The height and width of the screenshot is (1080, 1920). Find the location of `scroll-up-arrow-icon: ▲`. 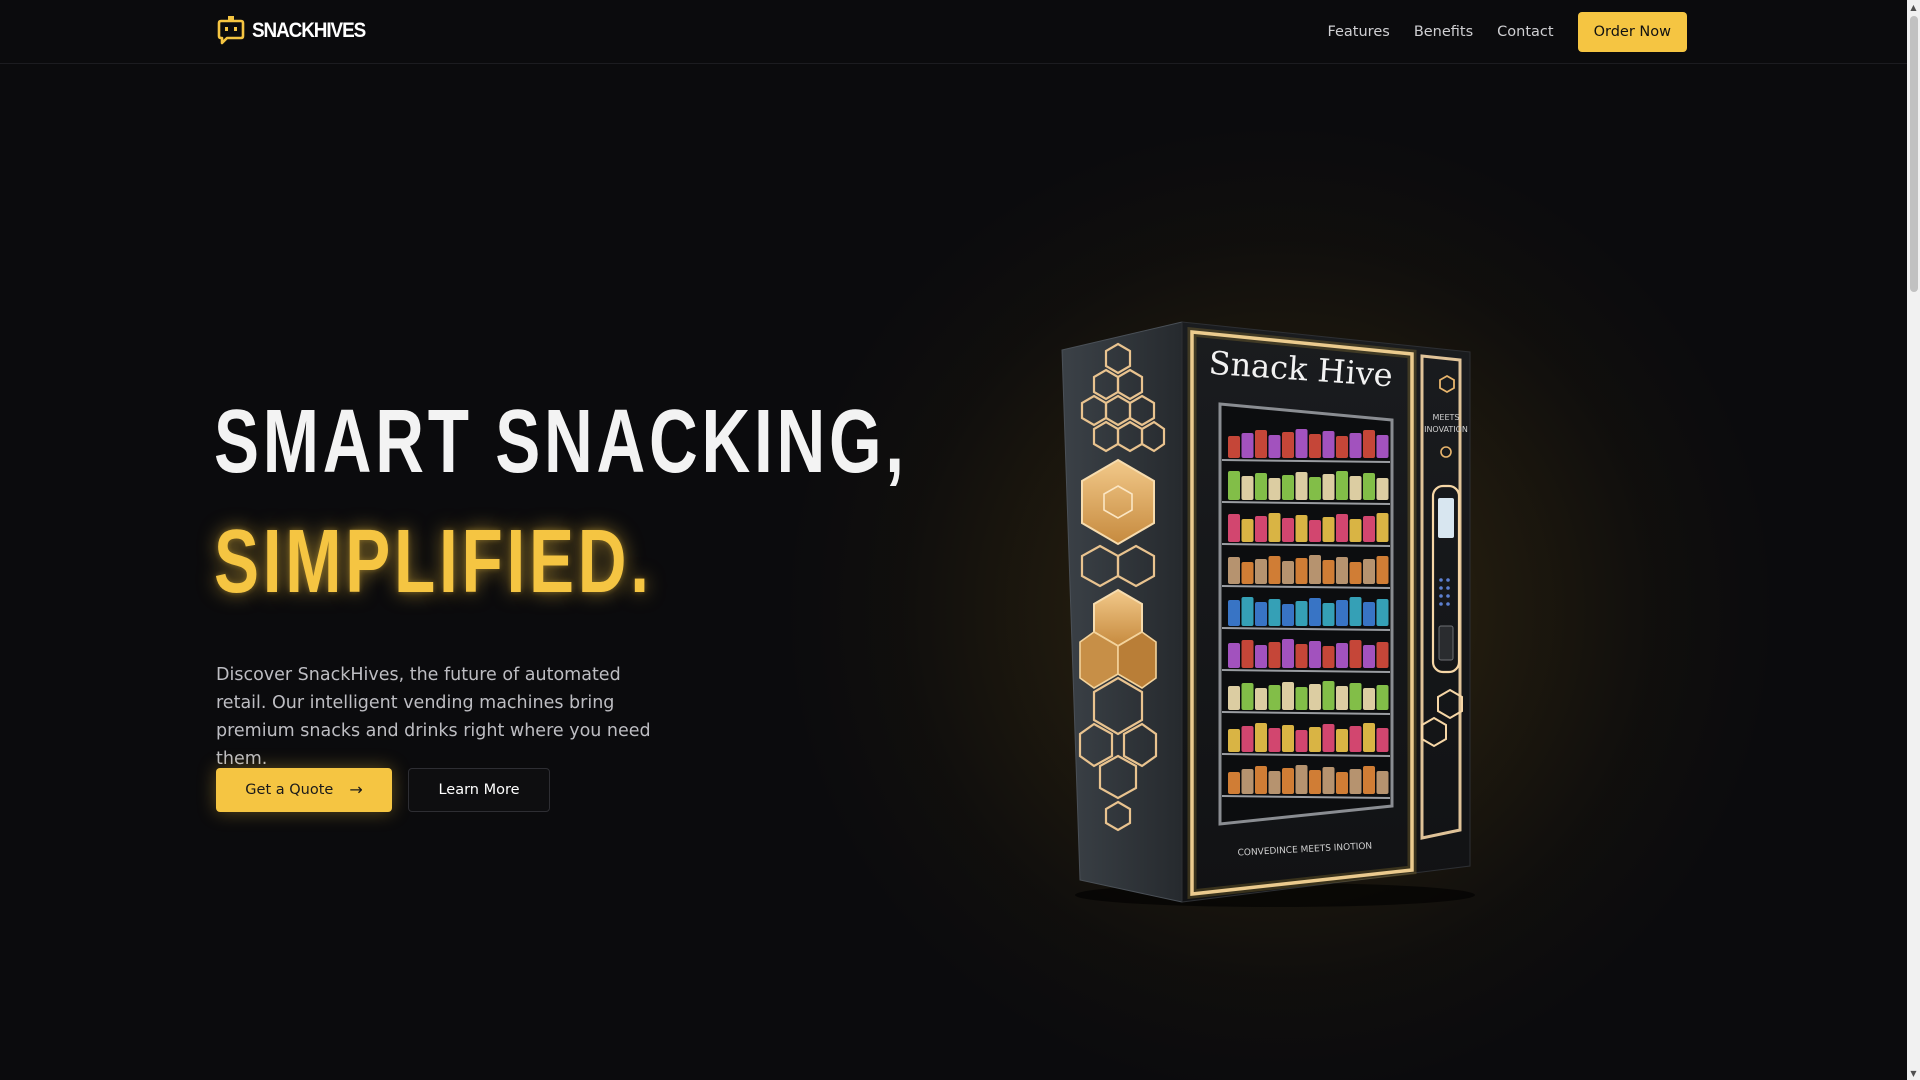

scroll-up-arrow-icon: ▲ is located at coordinates (1913, 7).